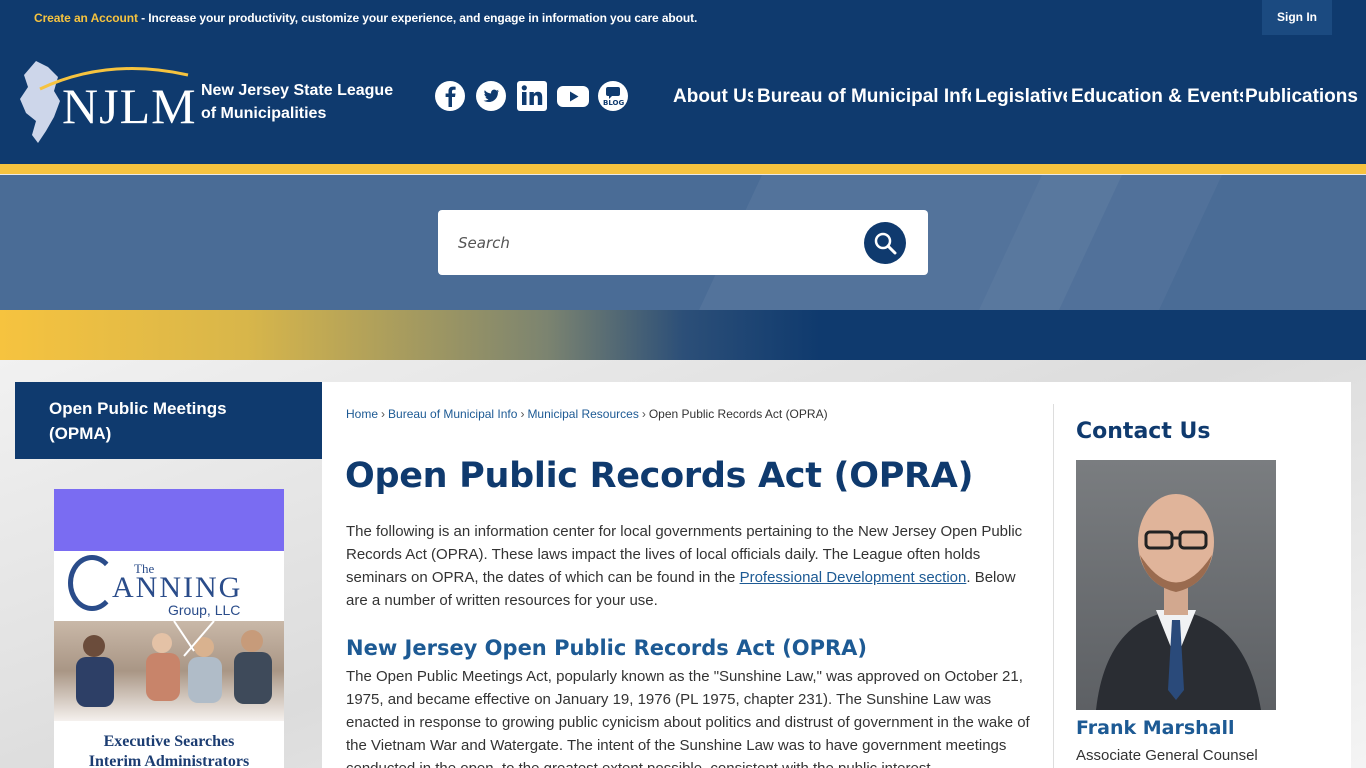 This screenshot has width=1366, height=768. I want to click on facebook-icon, so click(450, 96).